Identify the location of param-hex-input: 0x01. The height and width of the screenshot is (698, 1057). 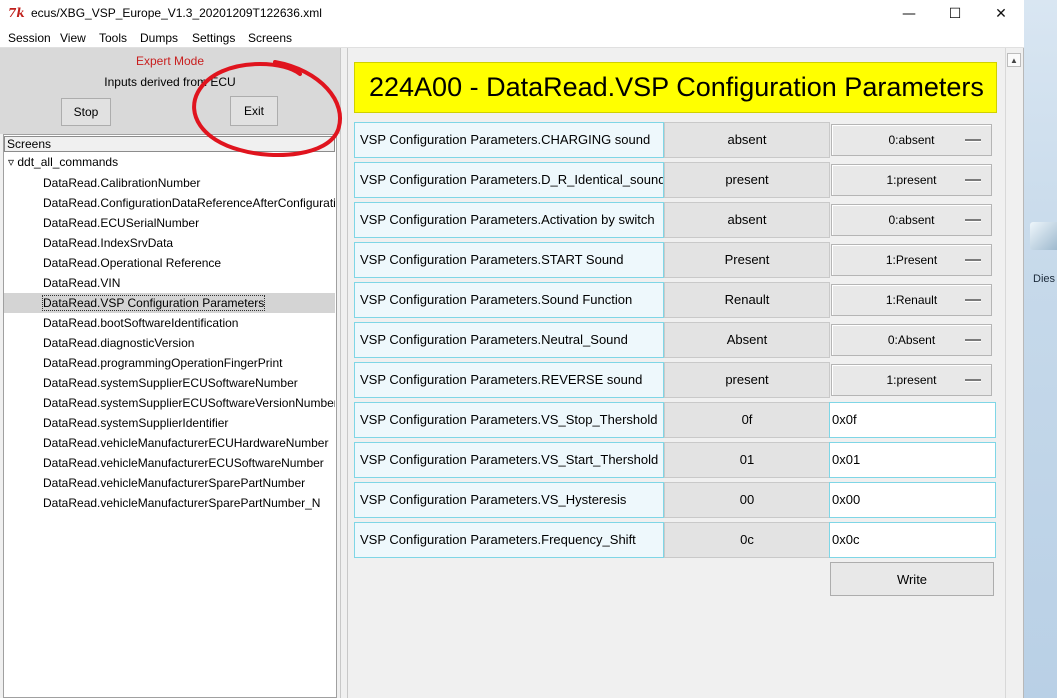
(912, 460).